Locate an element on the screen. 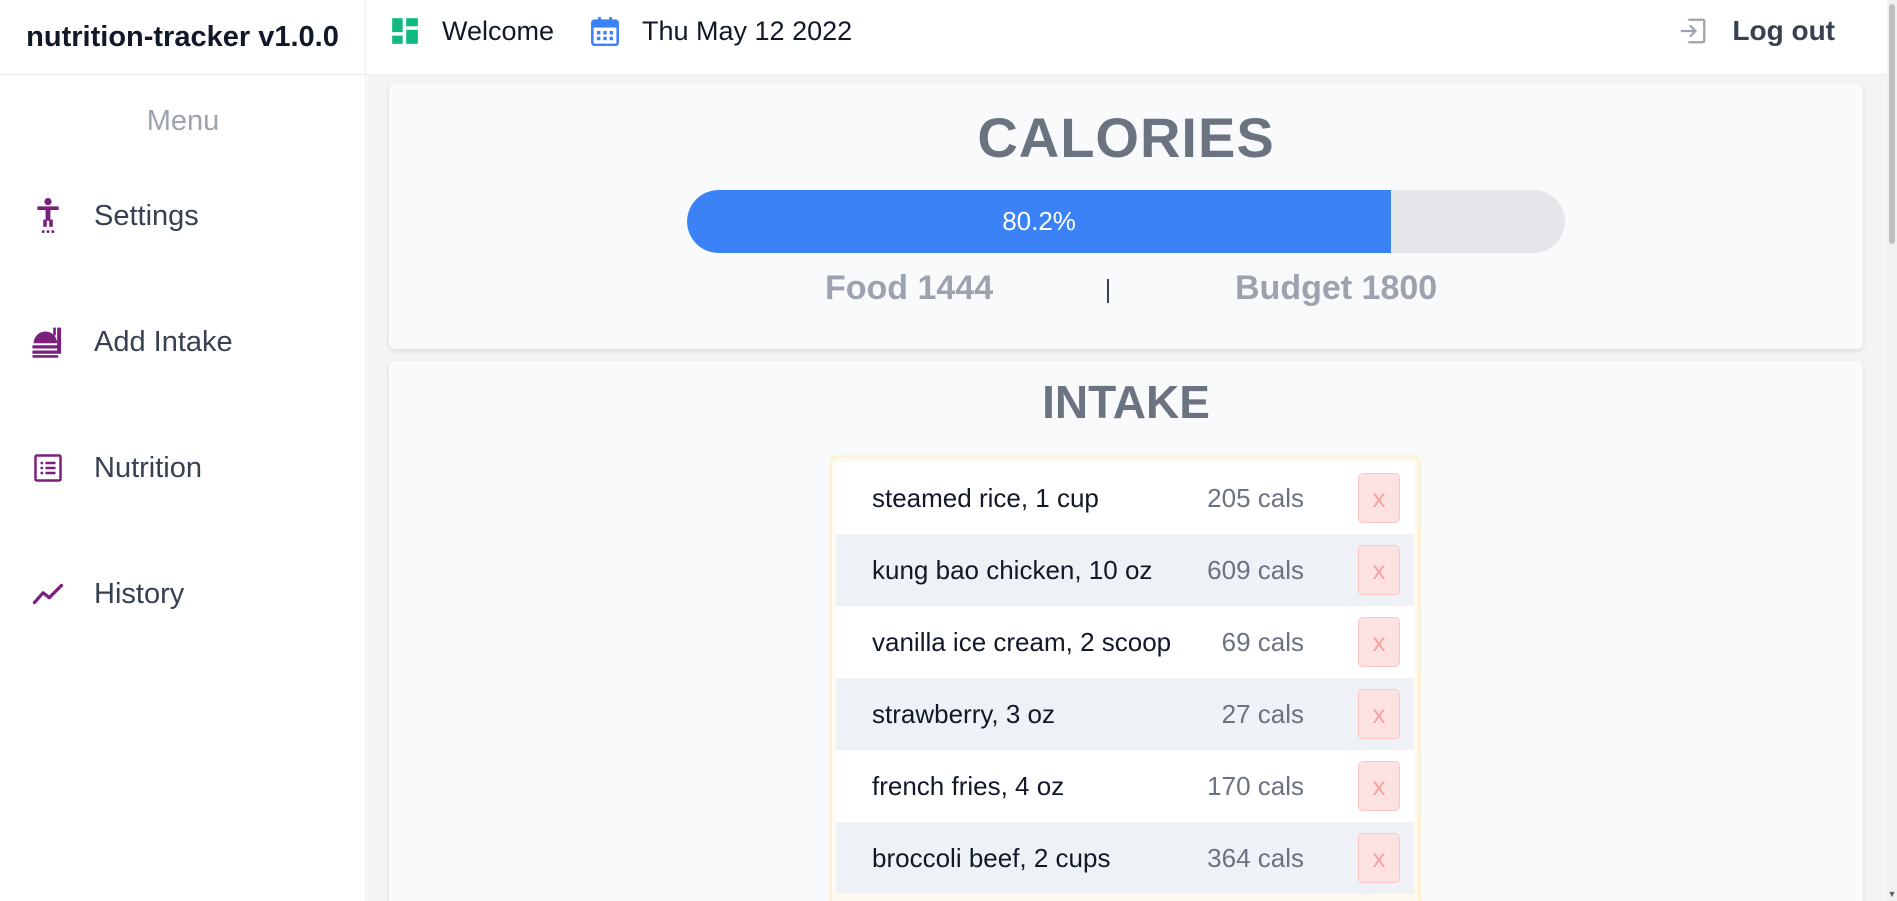  calorie-progress-fill: 80.2% is located at coordinates (1039, 221).